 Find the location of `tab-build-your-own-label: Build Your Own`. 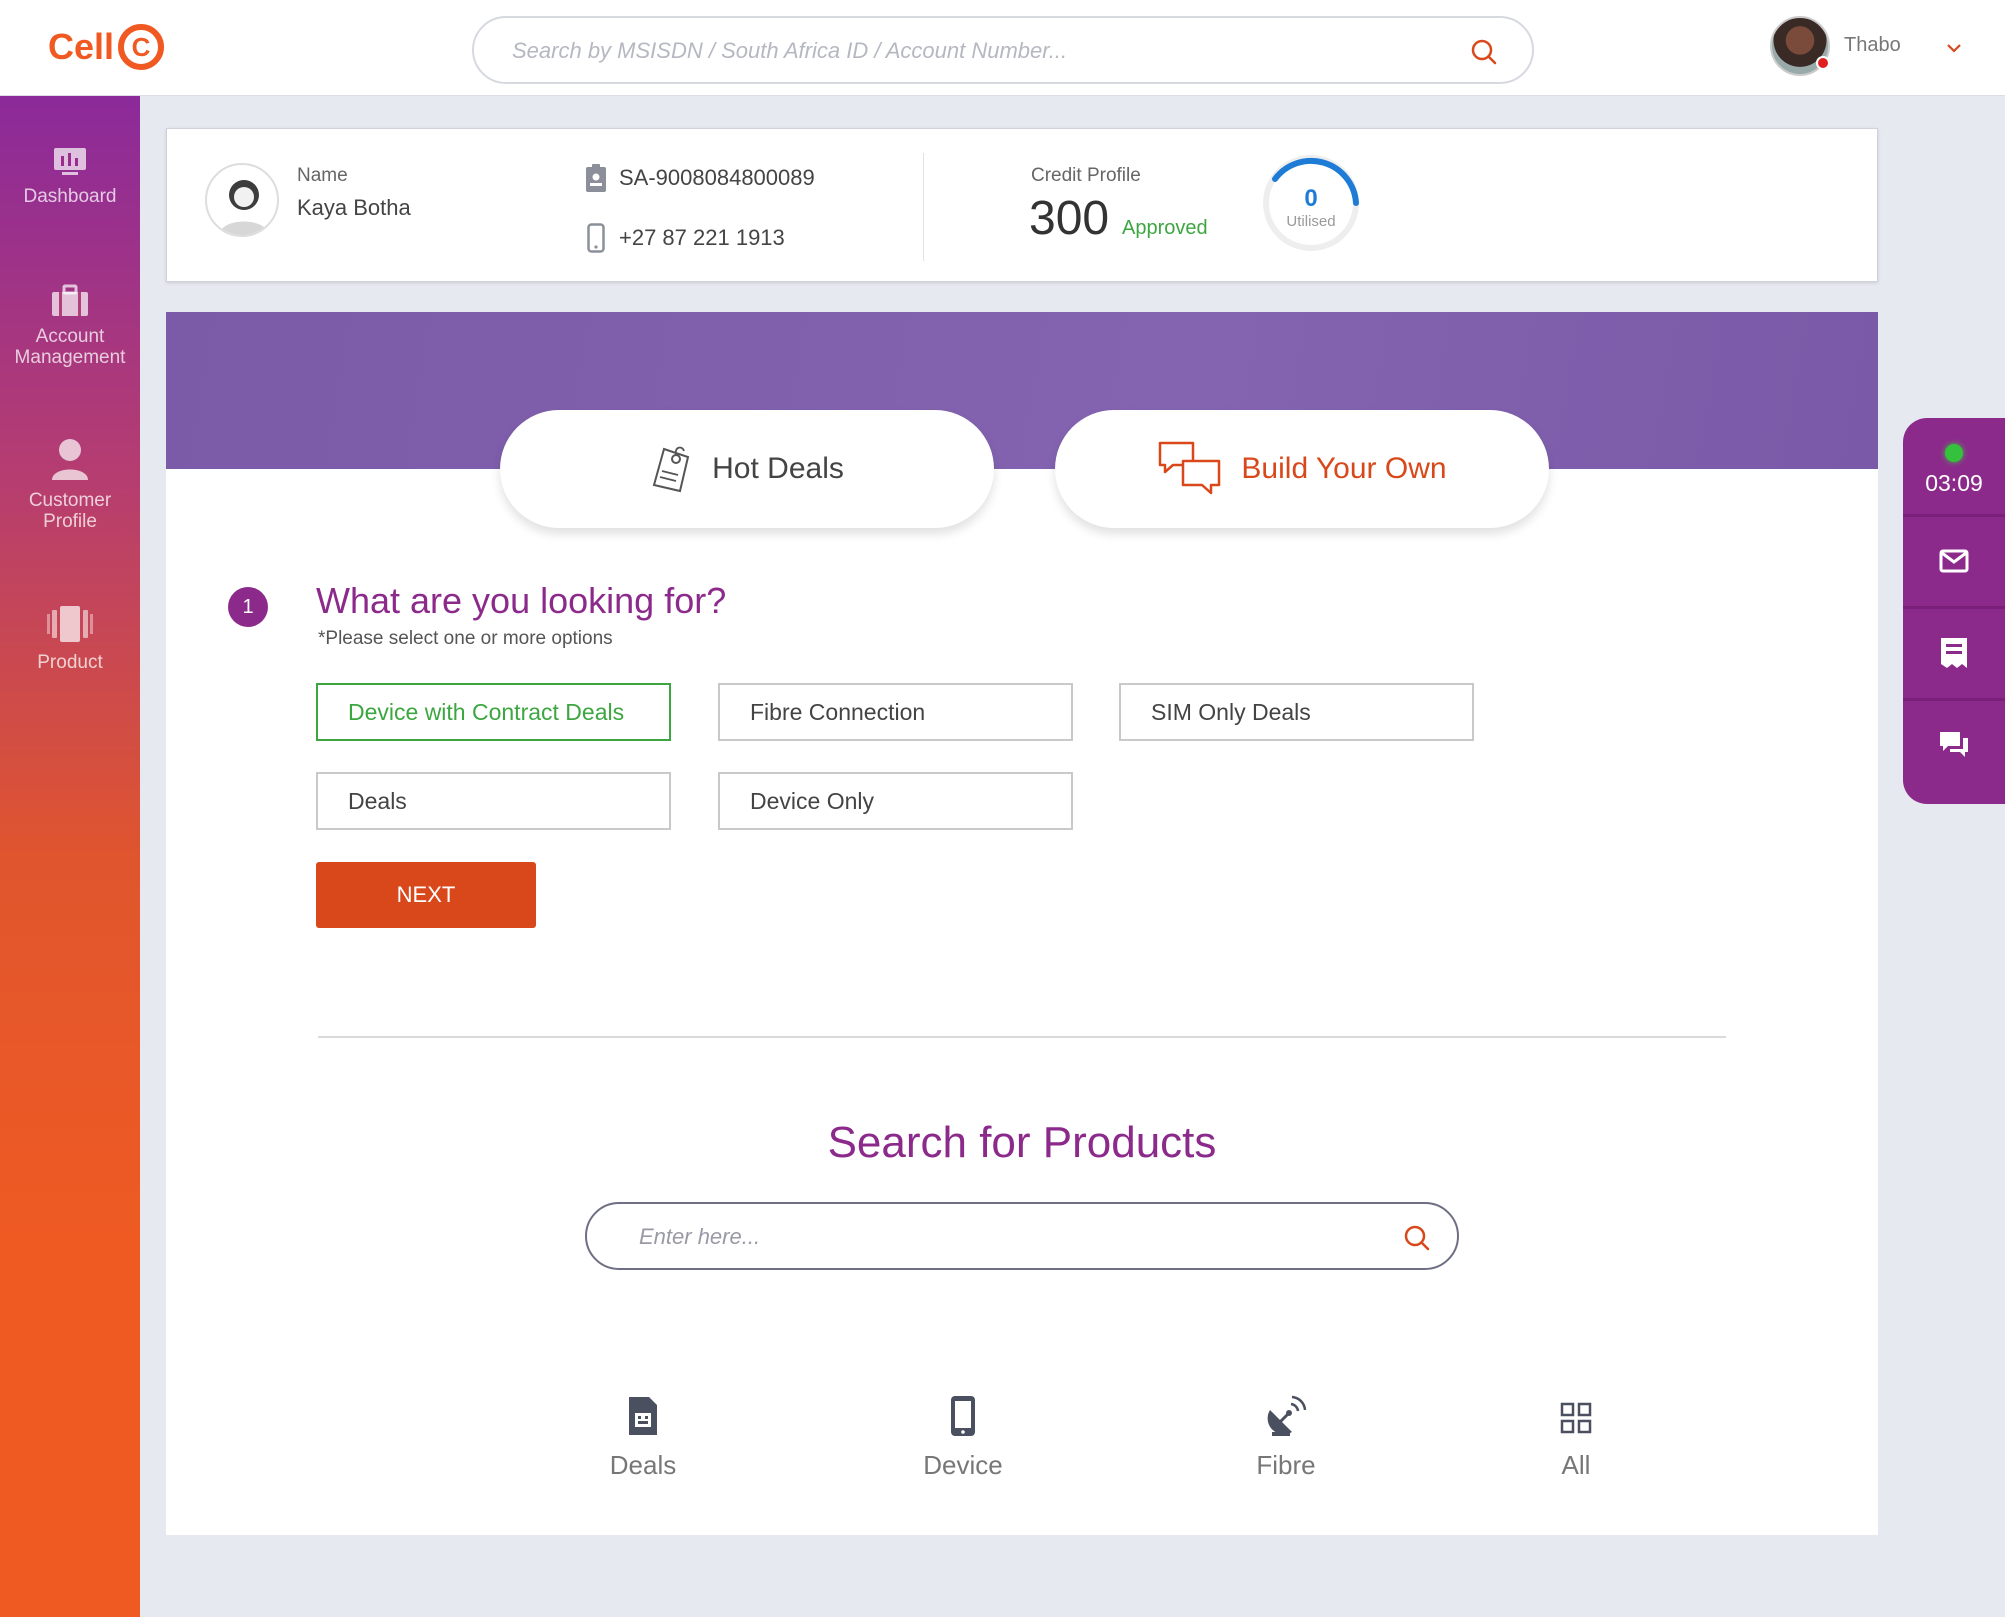

tab-build-your-own-label: Build Your Own is located at coordinates (1344, 468).